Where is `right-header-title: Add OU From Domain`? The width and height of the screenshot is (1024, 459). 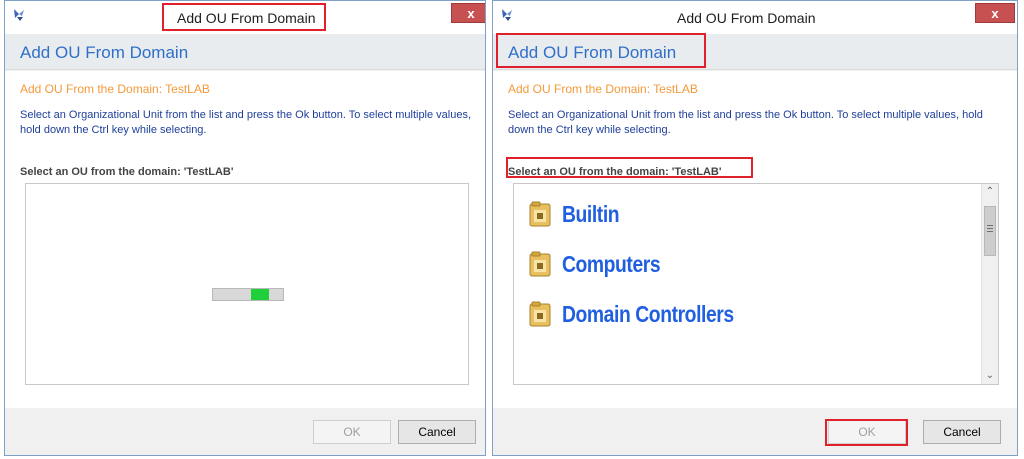 right-header-title: Add OU From Domain is located at coordinates (592, 52).